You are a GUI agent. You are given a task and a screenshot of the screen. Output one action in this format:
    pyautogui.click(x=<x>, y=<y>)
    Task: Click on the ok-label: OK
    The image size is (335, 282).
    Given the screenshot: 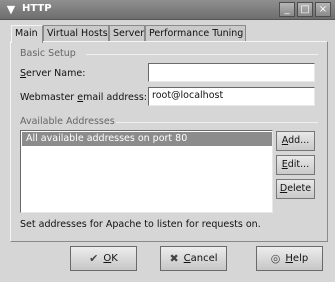 What is the action you would take?
    pyautogui.click(x=110, y=258)
    